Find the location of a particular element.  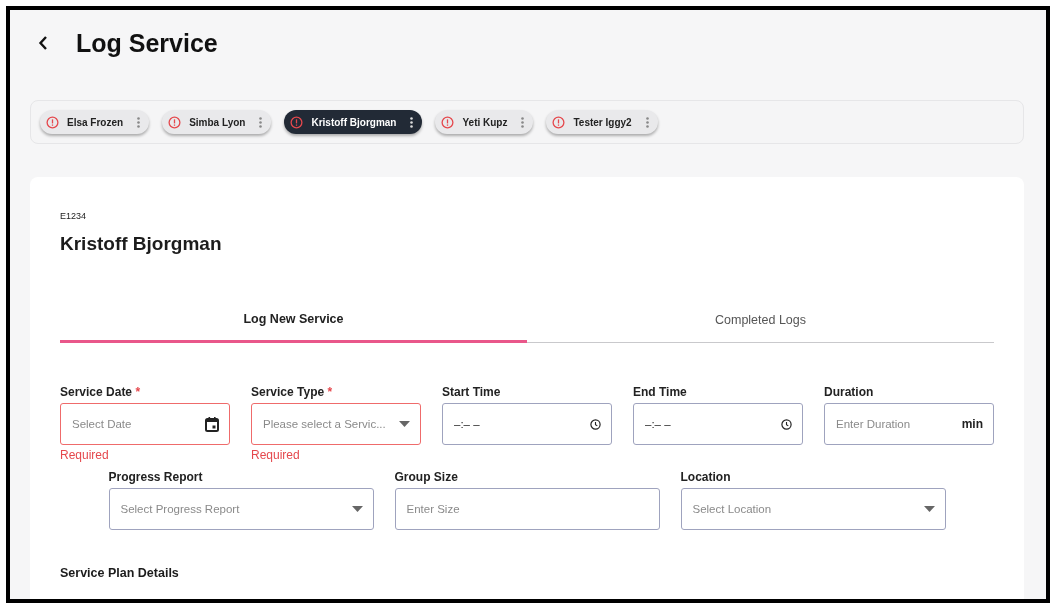

page-title: Log Service is located at coordinates (147, 43).